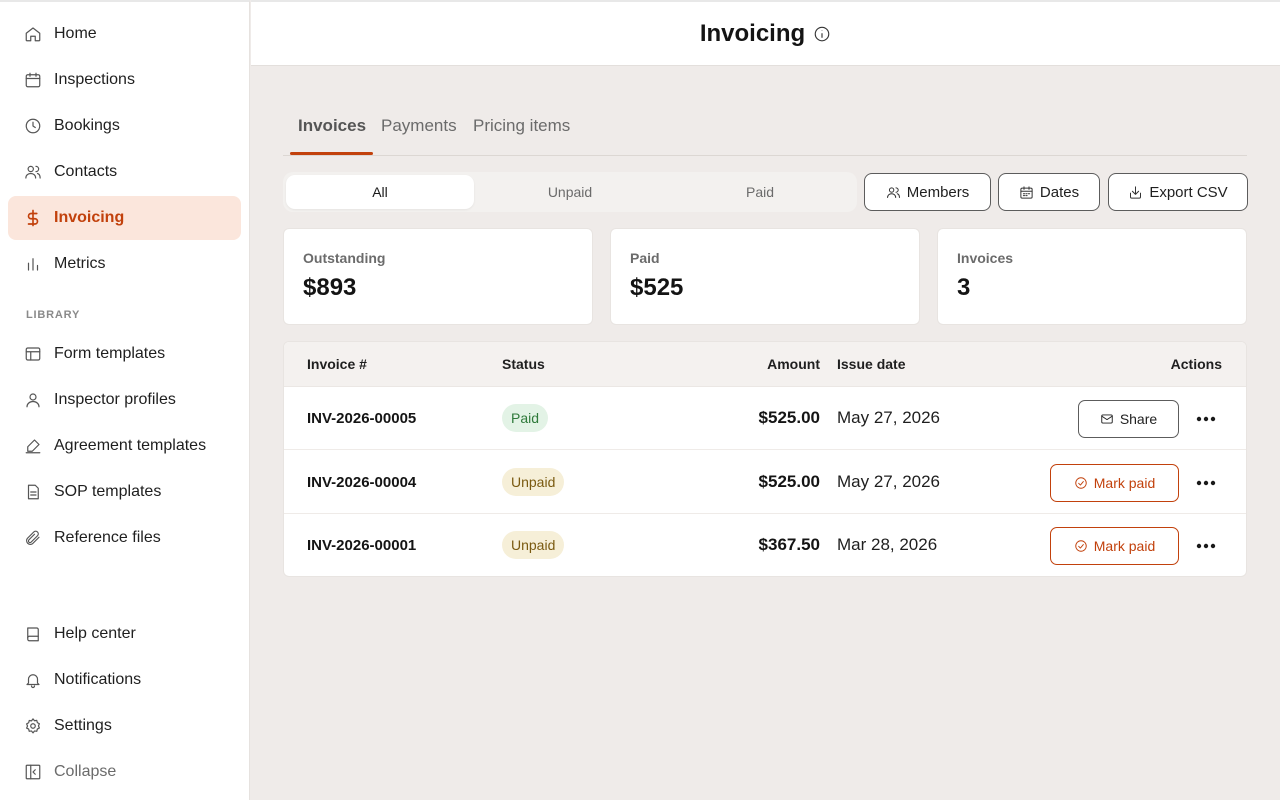 The width and height of the screenshot is (1280, 800). Describe the element at coordinates (33, 446) in the screenshot. I see `signature-icon` at that location.